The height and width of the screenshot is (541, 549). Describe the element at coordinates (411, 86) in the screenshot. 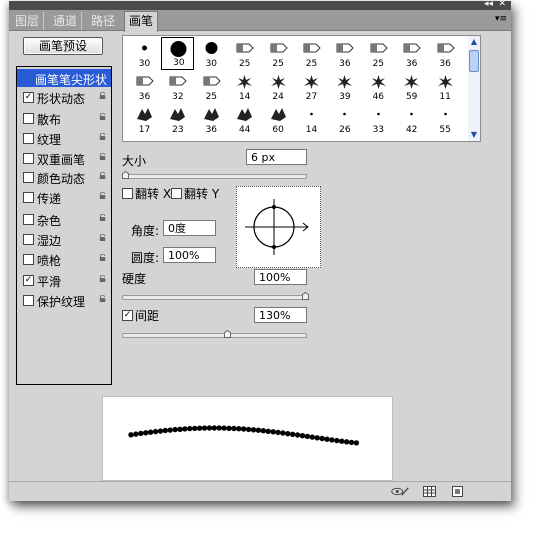

I see `brush-tip-cell: 59` at that location.